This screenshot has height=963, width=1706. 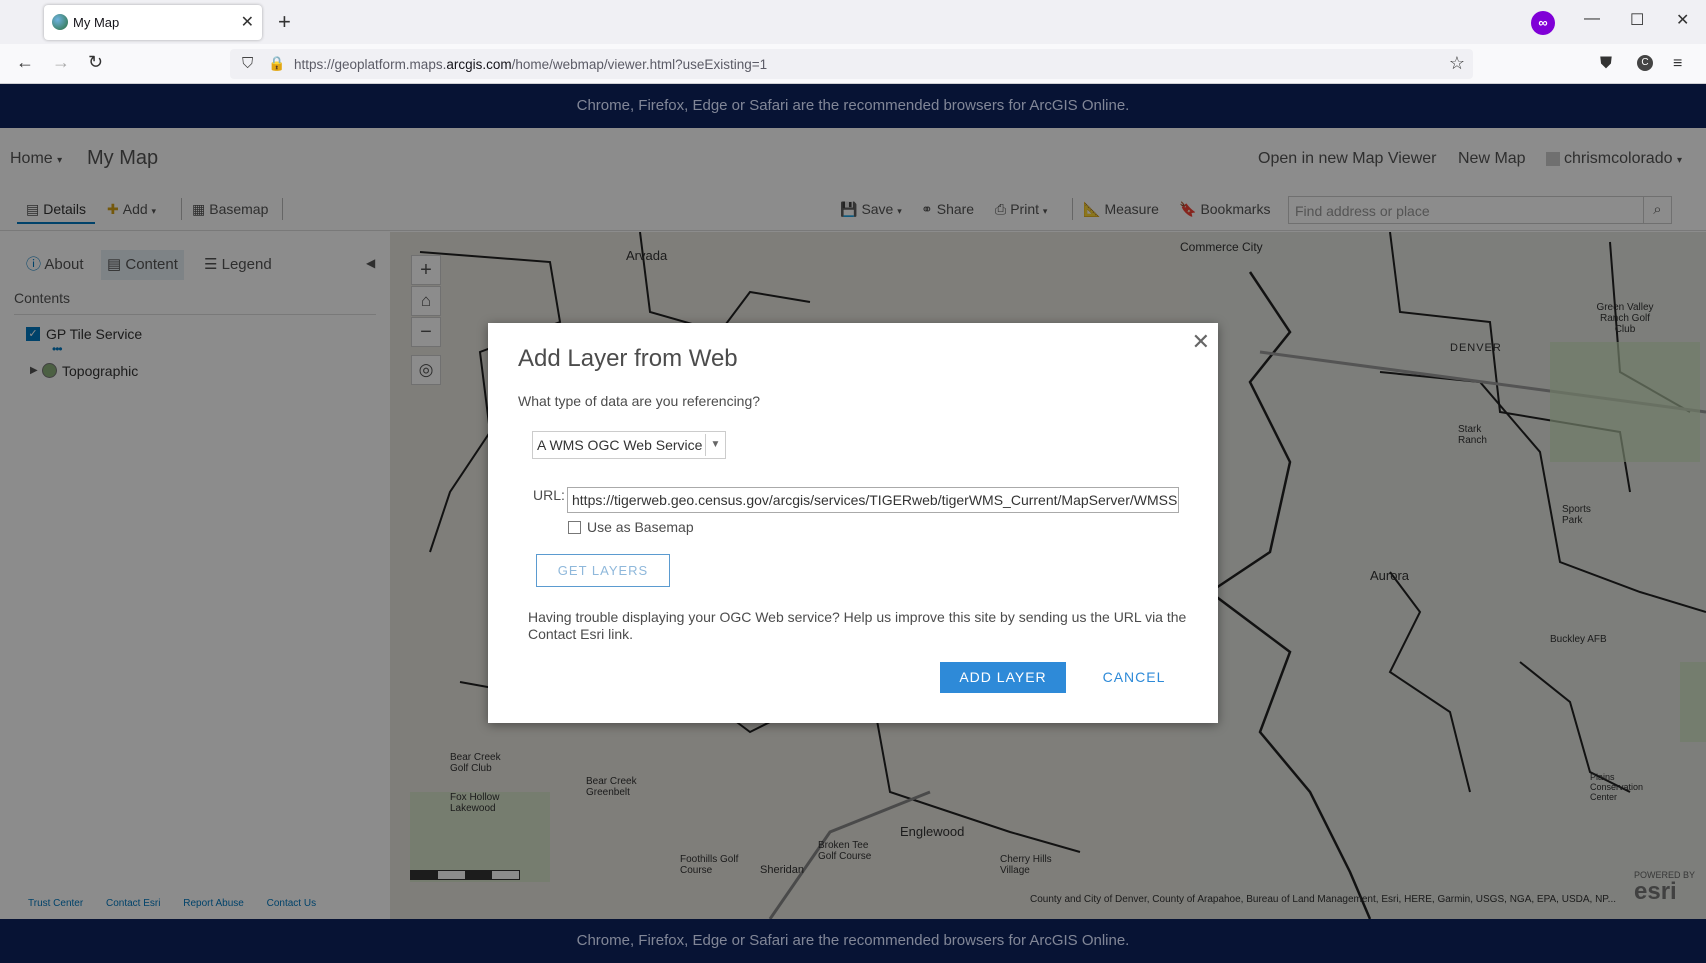 I want to click on globe-icon, so click(x=60, y=22).